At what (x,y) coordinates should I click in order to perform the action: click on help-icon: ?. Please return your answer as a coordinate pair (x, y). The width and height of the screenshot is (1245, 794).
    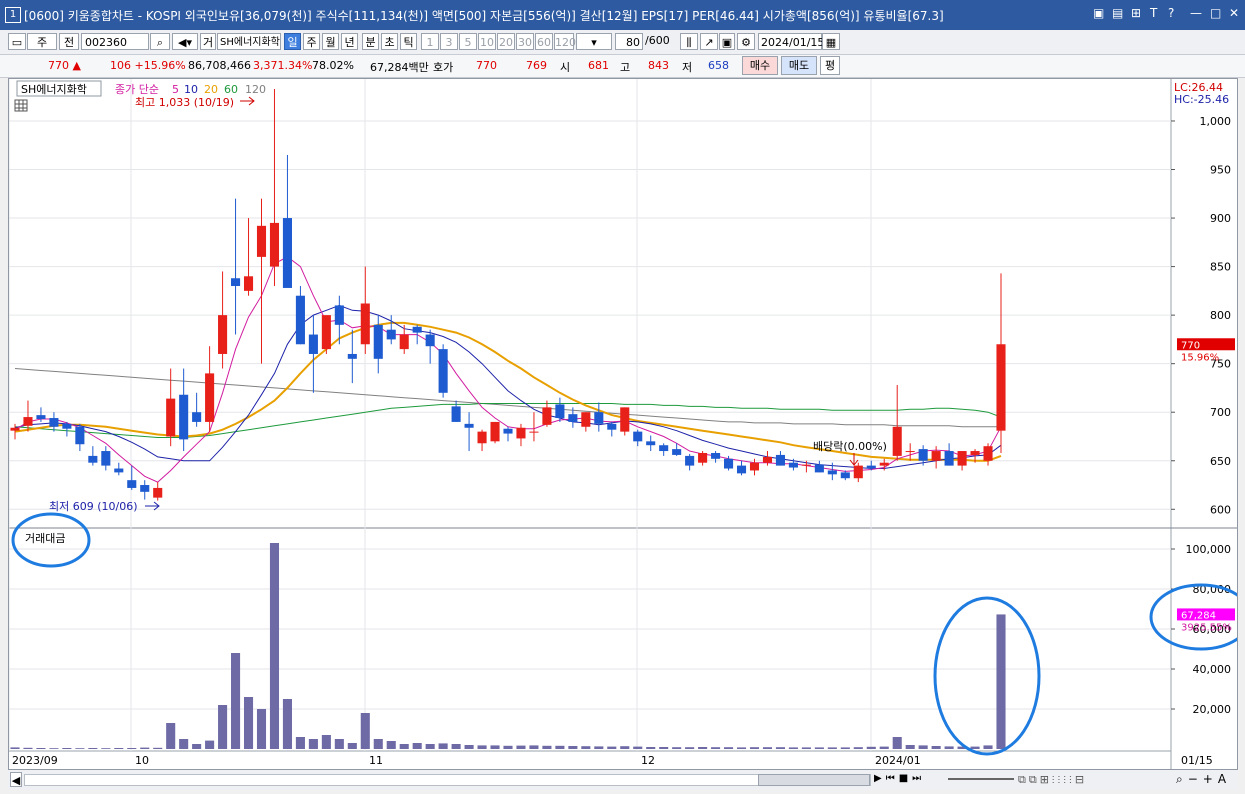
    Looking at the image, I should click on (1171, 13).